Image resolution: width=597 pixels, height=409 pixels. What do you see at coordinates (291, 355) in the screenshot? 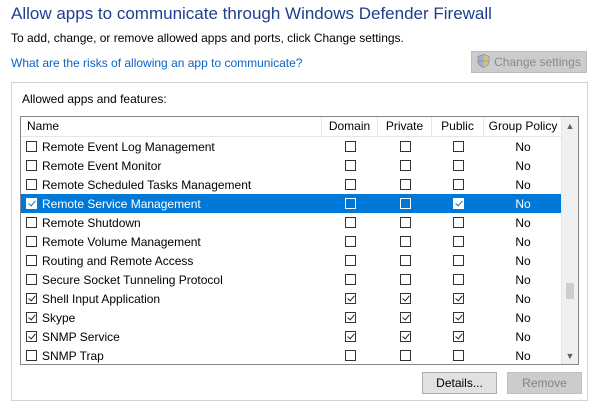
I see `list-row: SNMP Trap No` at bounding box center [291, 355].